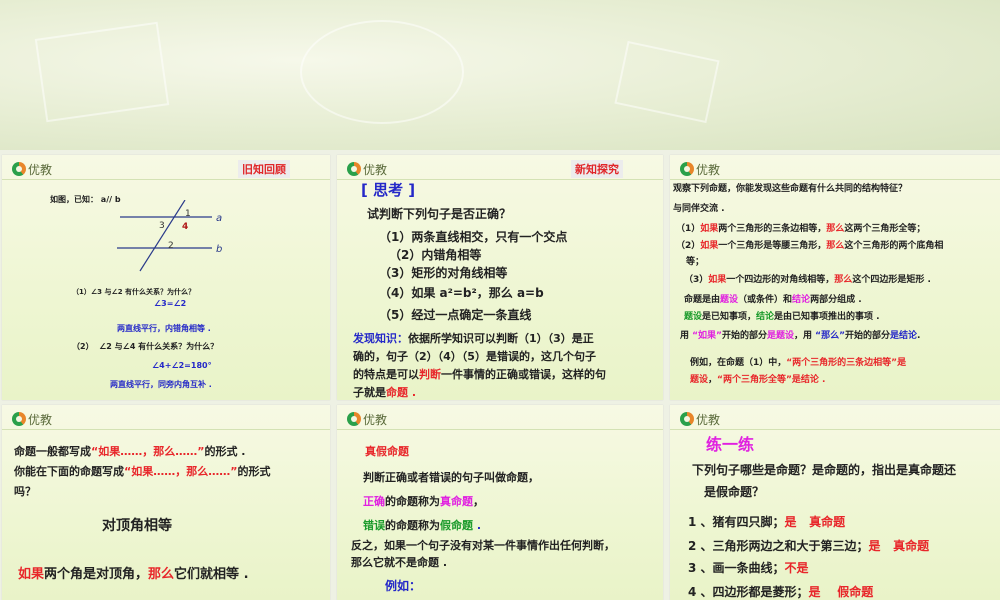 The image size is (1000, 600). I want to click on text-segment: 是题设, so click(781, 336).